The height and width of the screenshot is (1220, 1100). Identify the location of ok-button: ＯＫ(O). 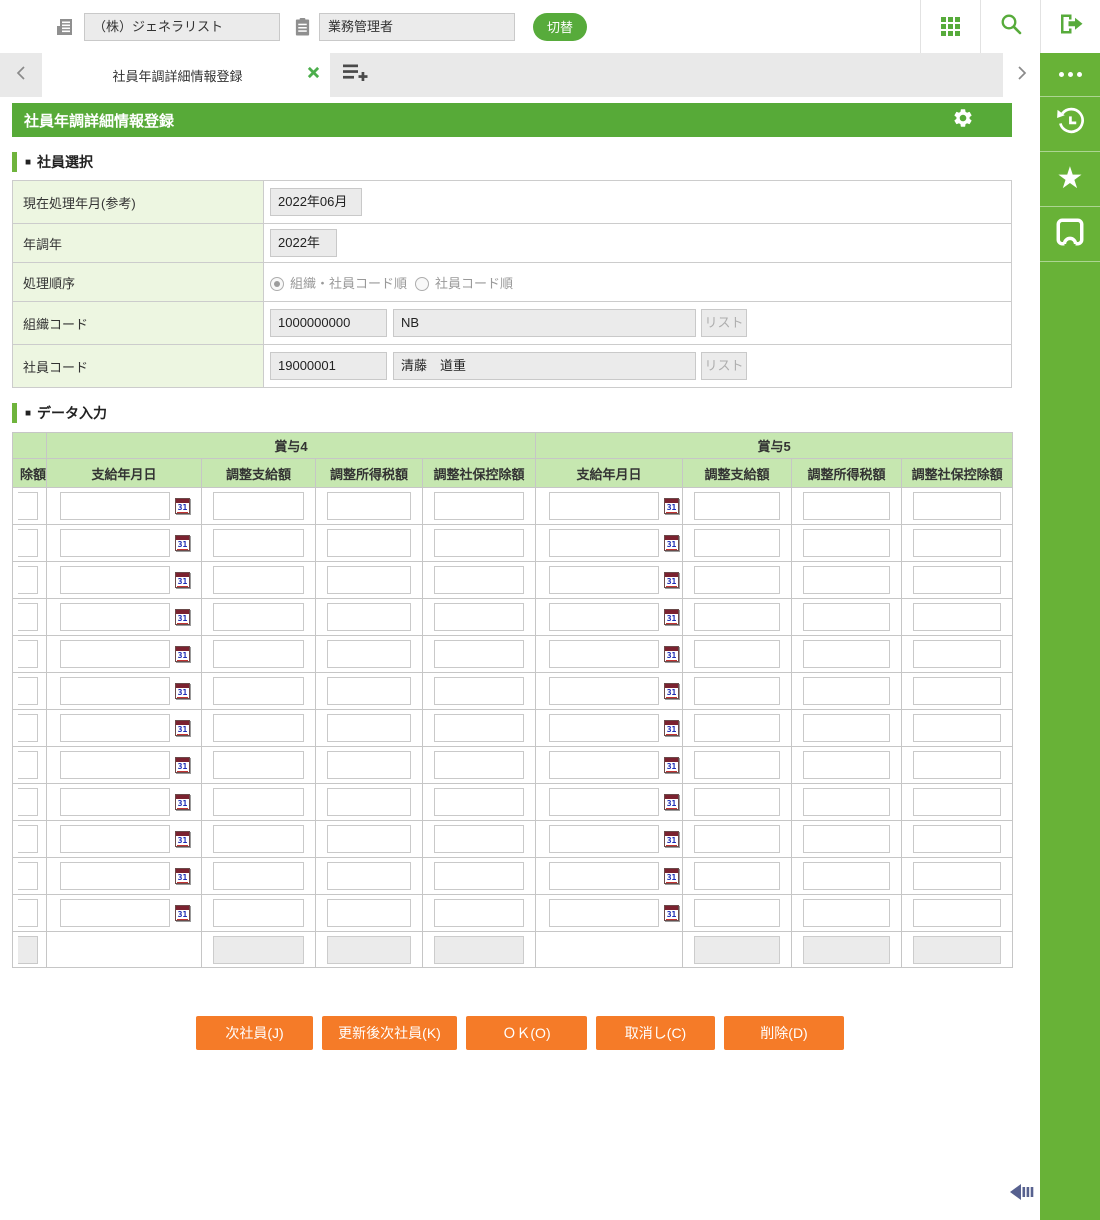
(526, 1033).